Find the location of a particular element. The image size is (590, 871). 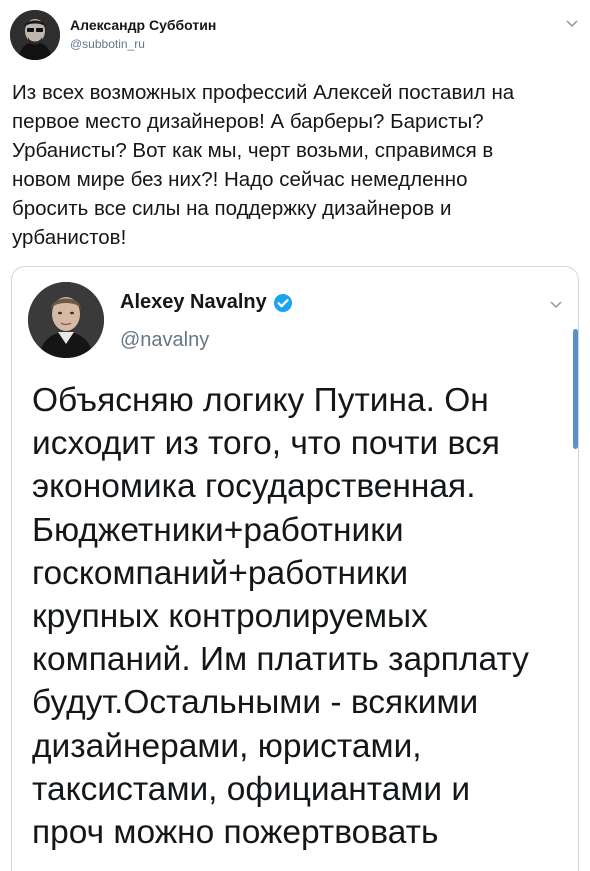

avatar is located at coordinates (35, 35).